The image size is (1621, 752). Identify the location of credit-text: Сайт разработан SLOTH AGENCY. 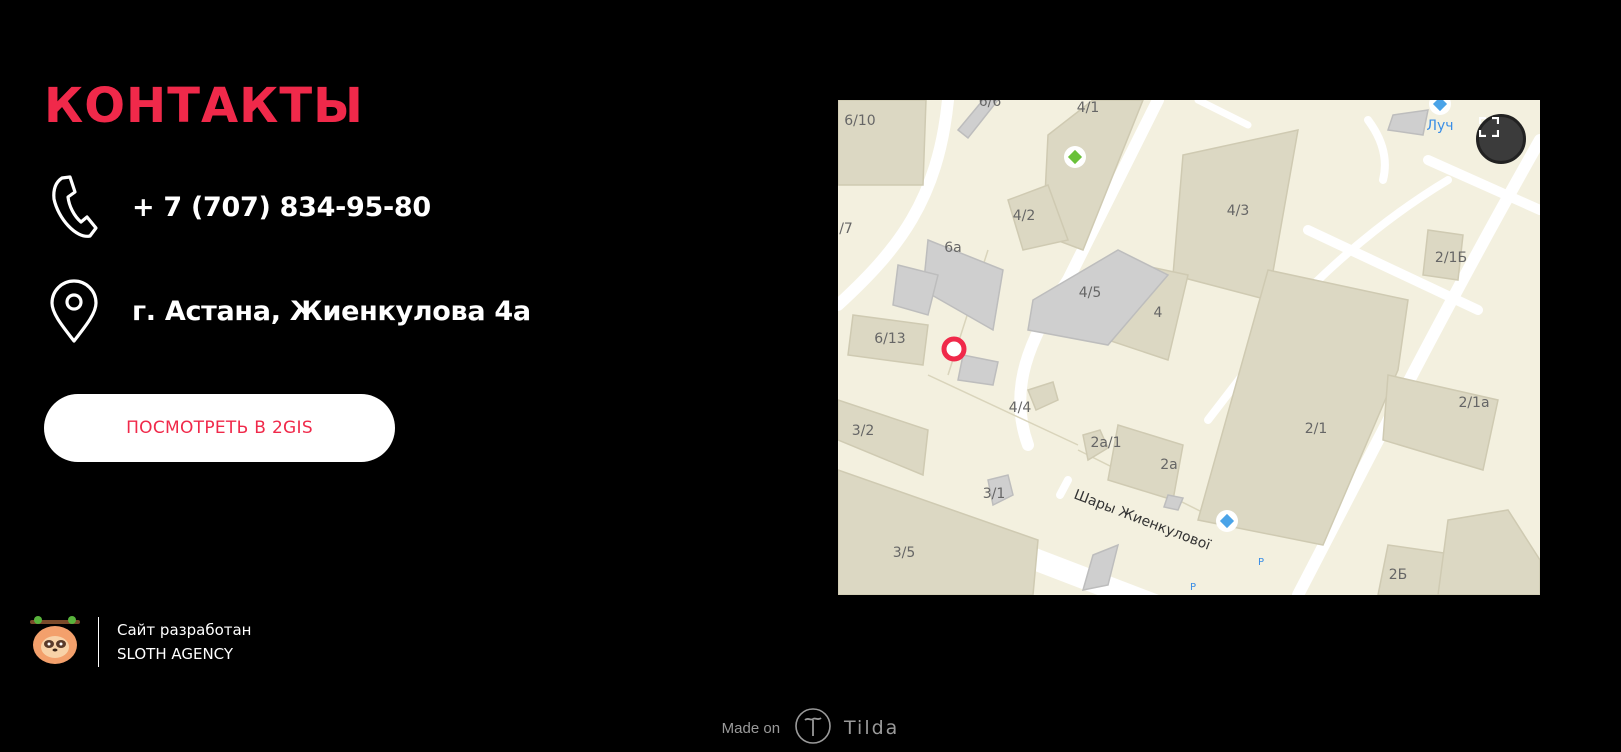
(184, 642).